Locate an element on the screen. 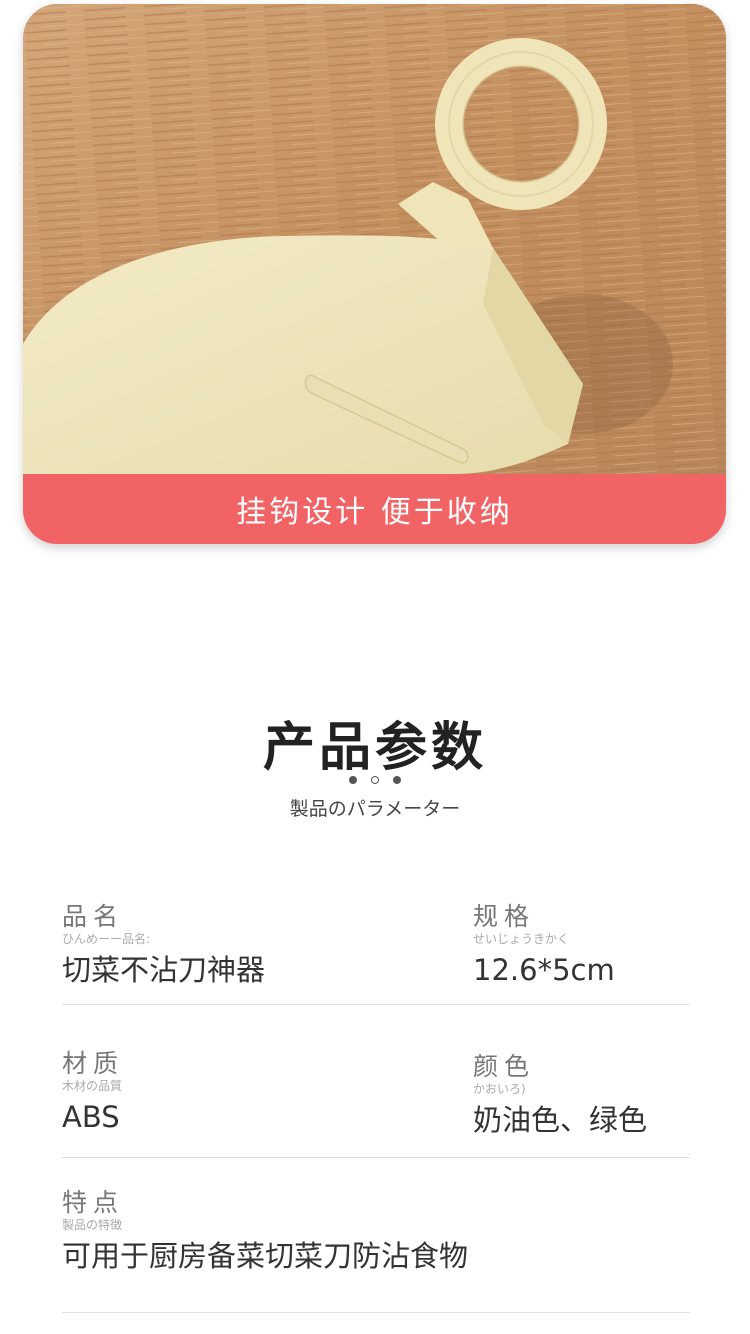 The height and width of the screenshot is (1334, 750). param-name-ruby: ひんめーー品名: is located at coordinates (106, 939).